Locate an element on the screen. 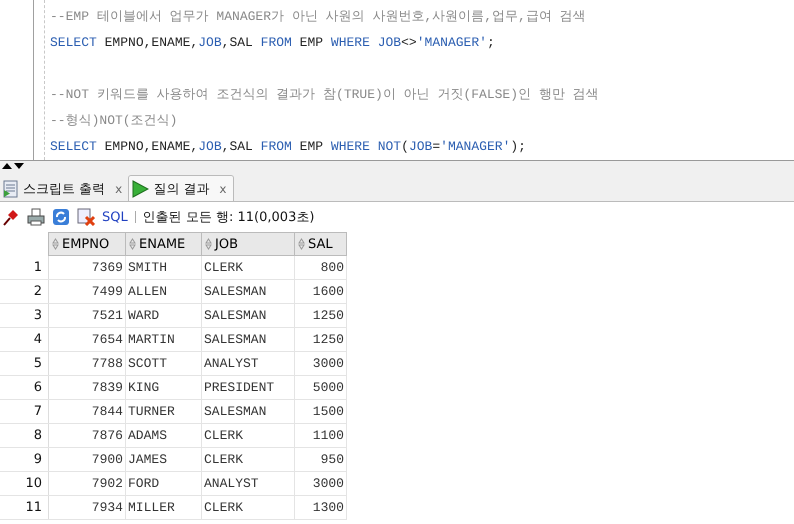 Image resolution: width=794 pixels, height=524 pixels. code-line: SELECT EMPNO,ENAME,JOB,SAL FROM EMP WHERE JOB<>'MANAGER'; is located at coordinates (272, 42).